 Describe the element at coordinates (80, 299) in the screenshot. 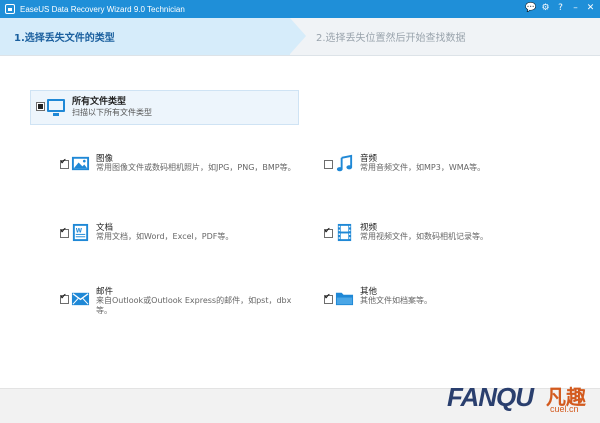

I see `mail-icon` at that location.